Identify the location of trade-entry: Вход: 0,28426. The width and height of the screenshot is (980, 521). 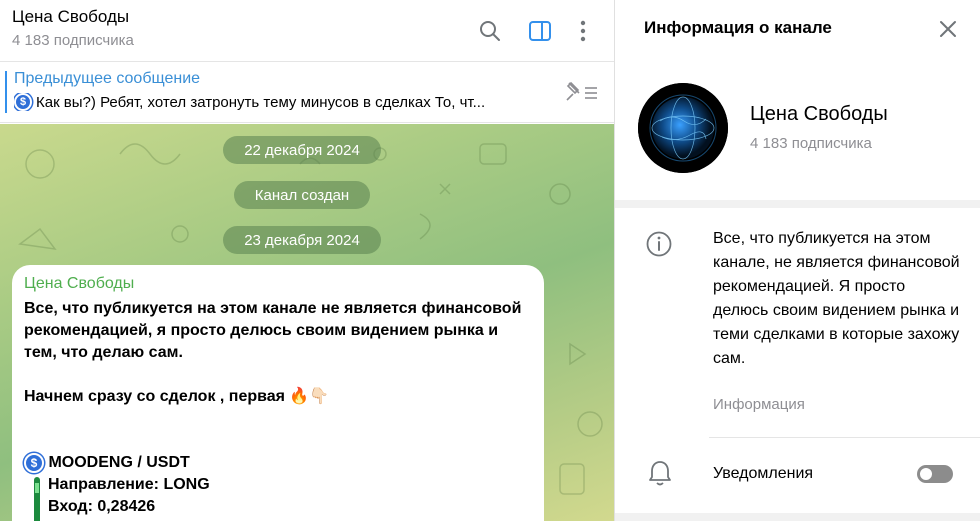
(102, 506).